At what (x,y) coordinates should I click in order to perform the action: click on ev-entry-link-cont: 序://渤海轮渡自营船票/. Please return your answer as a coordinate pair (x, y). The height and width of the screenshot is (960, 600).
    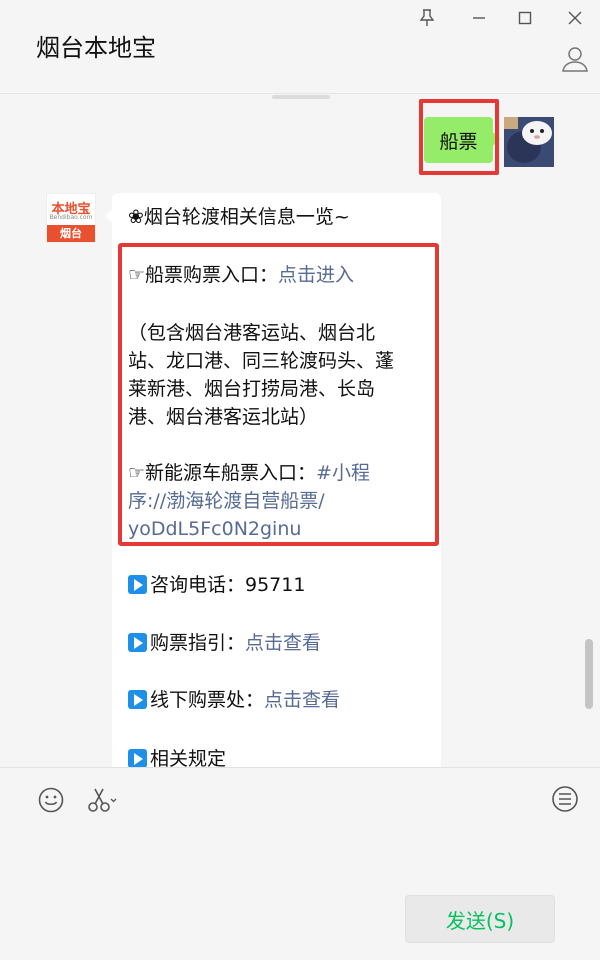
    Looking at the image, I should click on (226, 501).